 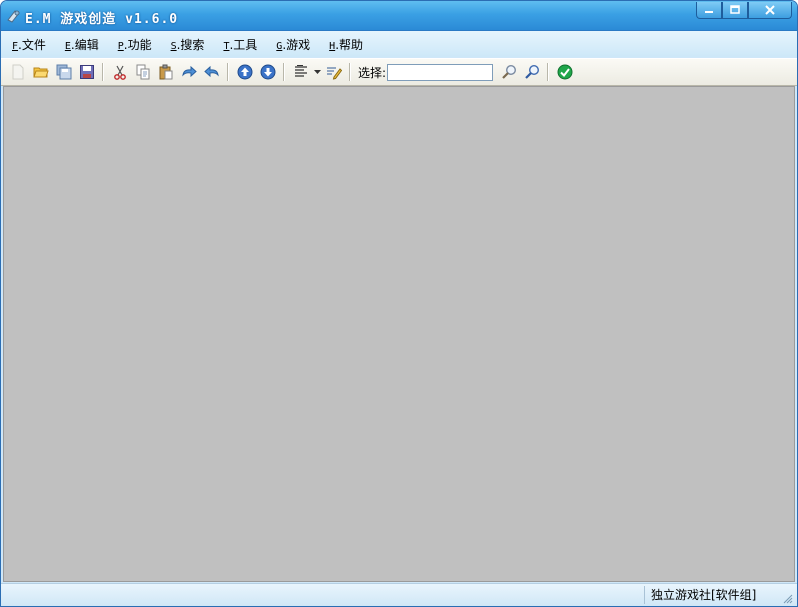 What do you see at coordinates (399, 594) in the screenshot?
I see `status-bar: 独立游戏社[软件组]` at bounding box center [399, 594].